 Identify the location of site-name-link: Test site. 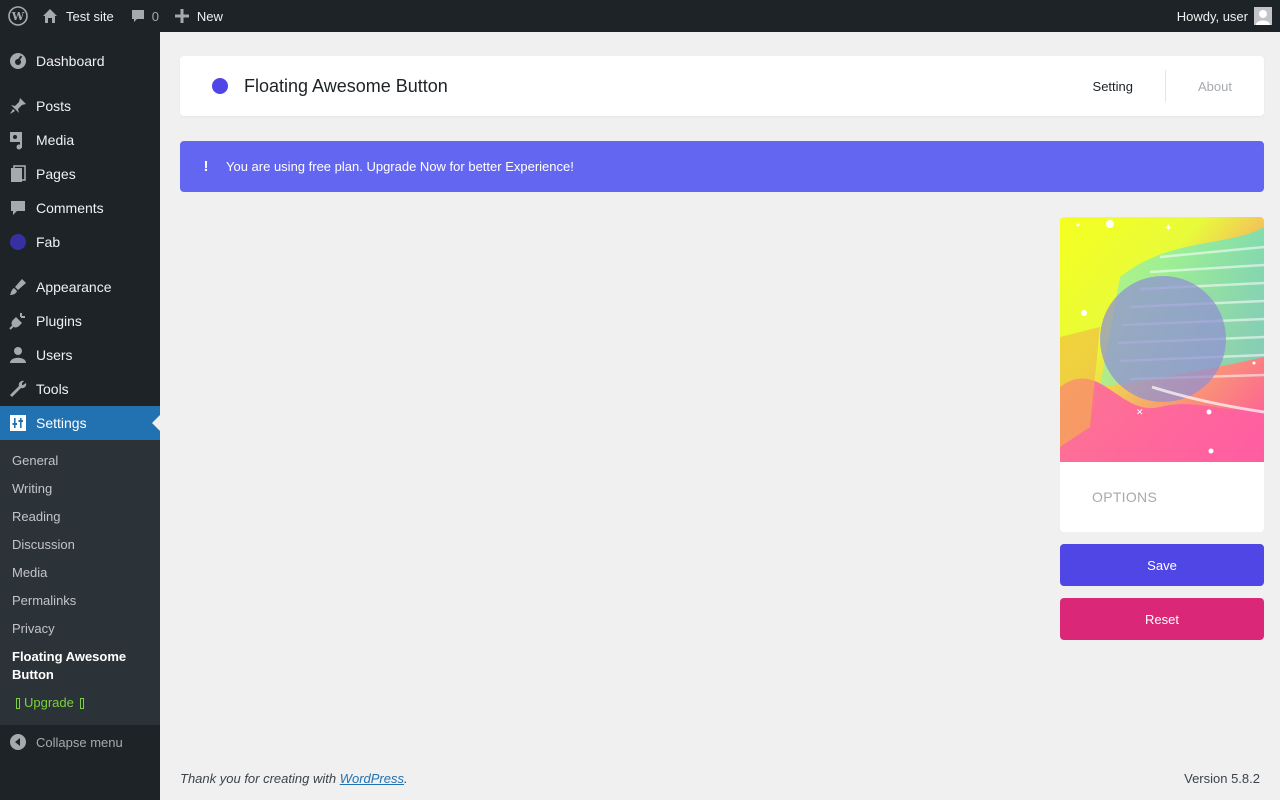
(78, 16).